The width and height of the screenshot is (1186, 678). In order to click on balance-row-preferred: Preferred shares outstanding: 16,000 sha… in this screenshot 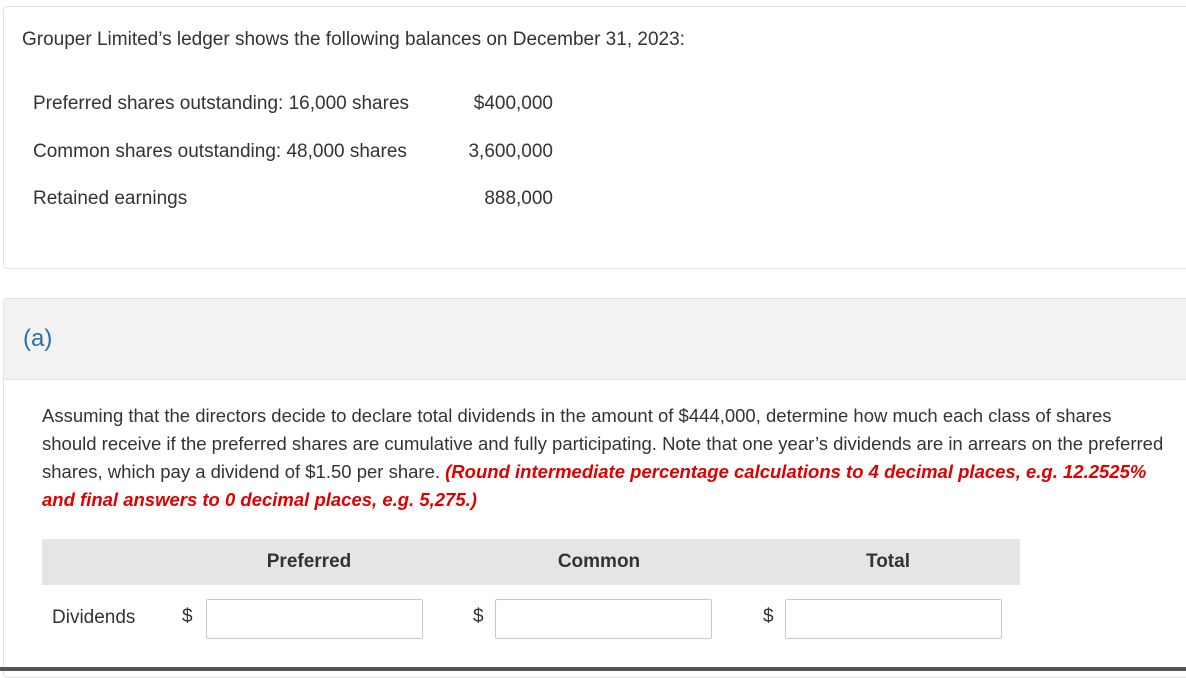, I will do `click(300, 108)`.